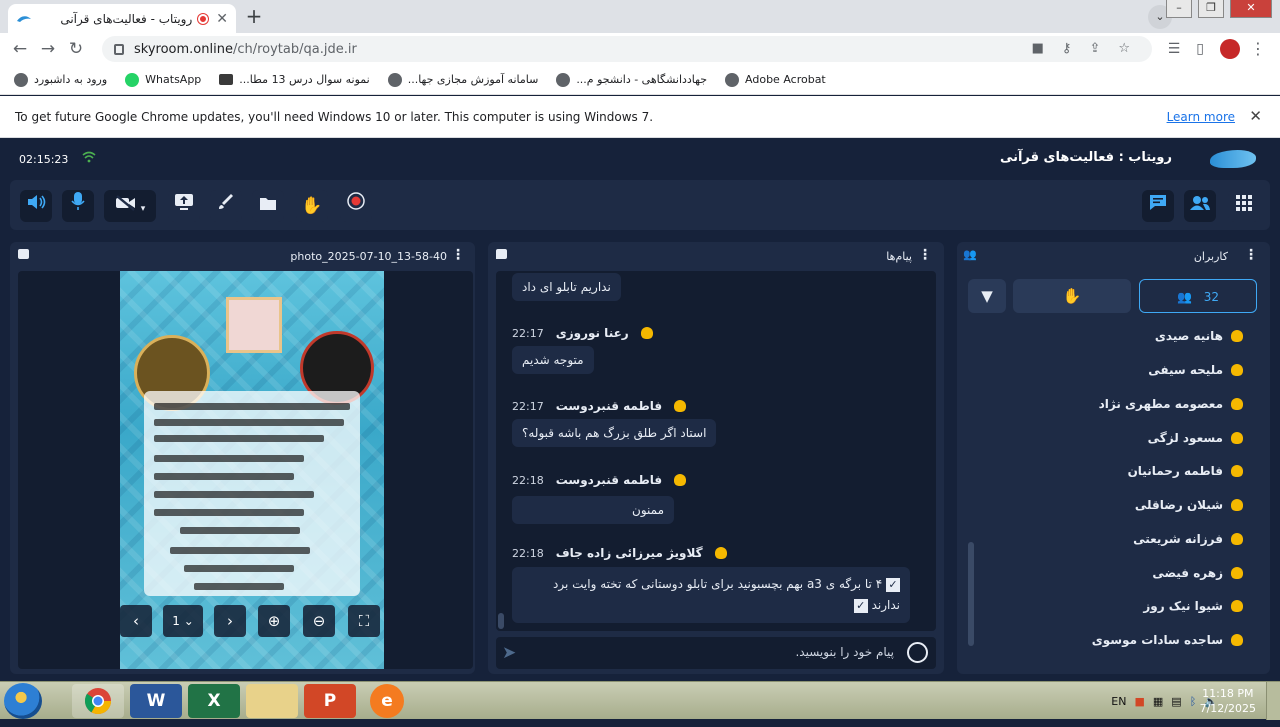 This screenshot has width=1280, height=727. Describe the element at coordinates (1188, 539) in the screenshot. I see `user-item: فرزانه شریعتی` at that location.